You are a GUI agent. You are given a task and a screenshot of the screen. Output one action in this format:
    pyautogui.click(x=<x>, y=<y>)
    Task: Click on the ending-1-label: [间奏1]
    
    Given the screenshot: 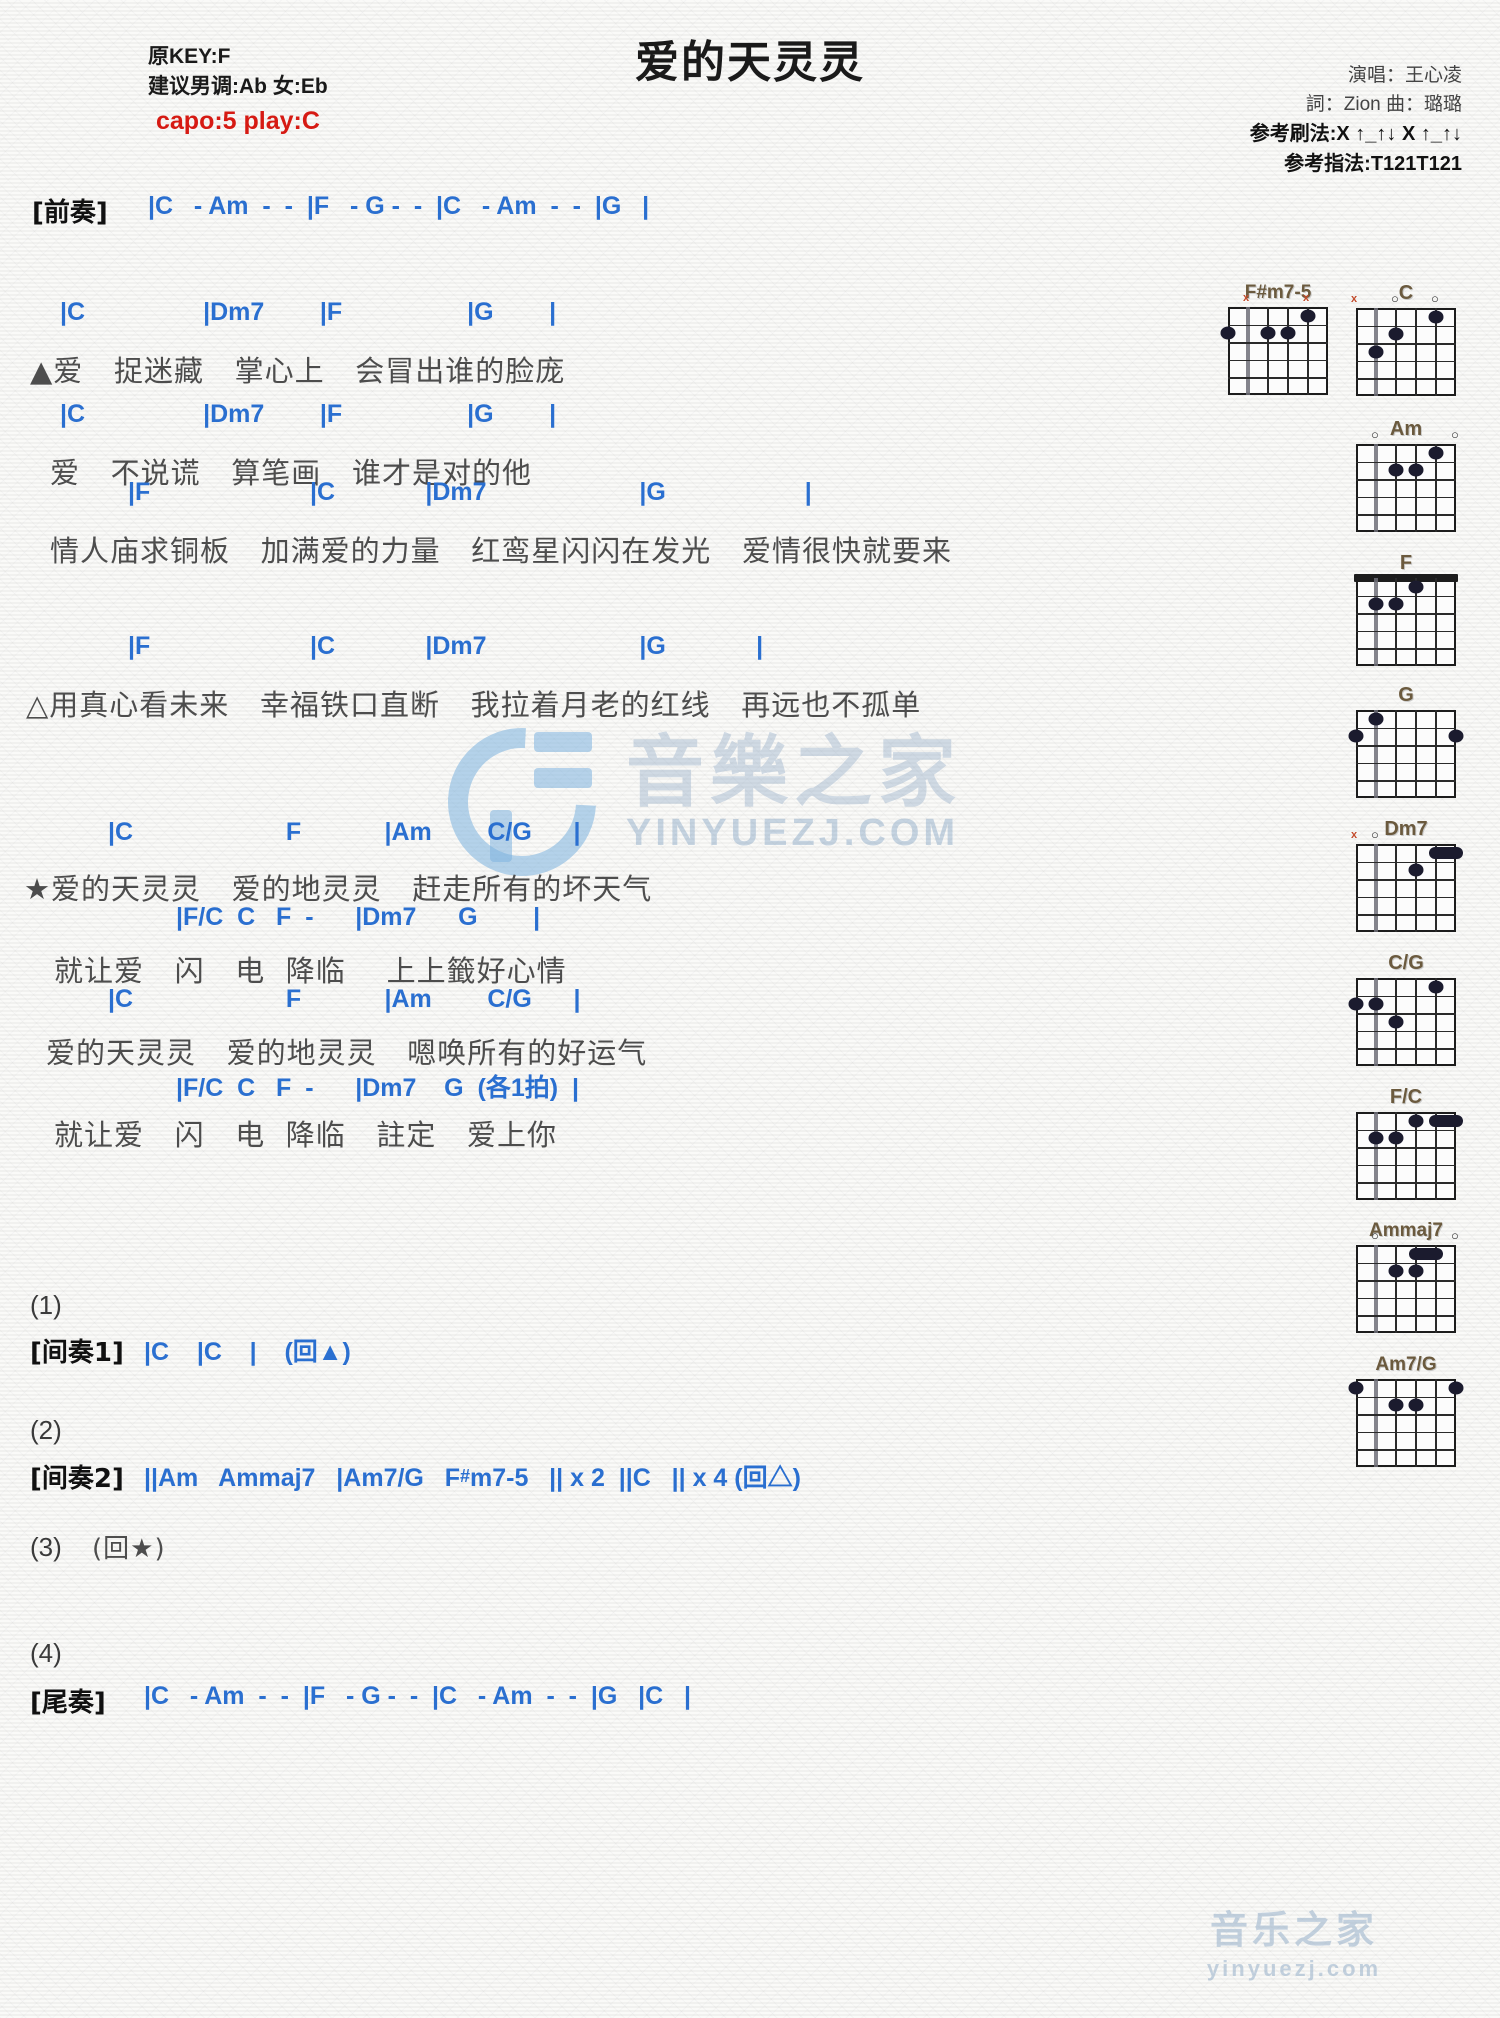 What is the action you would take?
    pyautogui.click(x=77, y=1353)
    